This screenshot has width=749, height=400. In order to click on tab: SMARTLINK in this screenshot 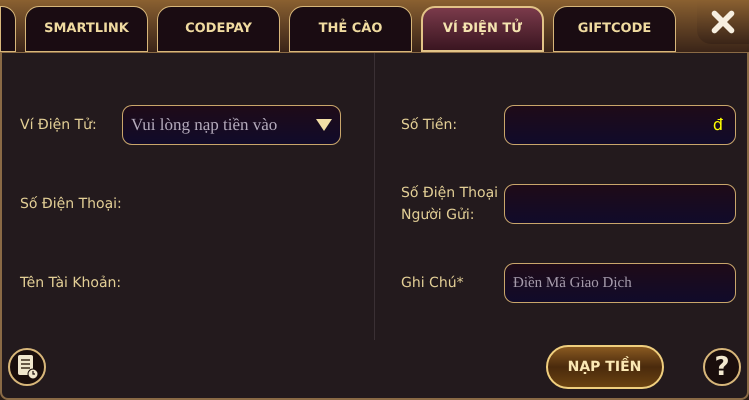, I will do `click(86, 29)`.